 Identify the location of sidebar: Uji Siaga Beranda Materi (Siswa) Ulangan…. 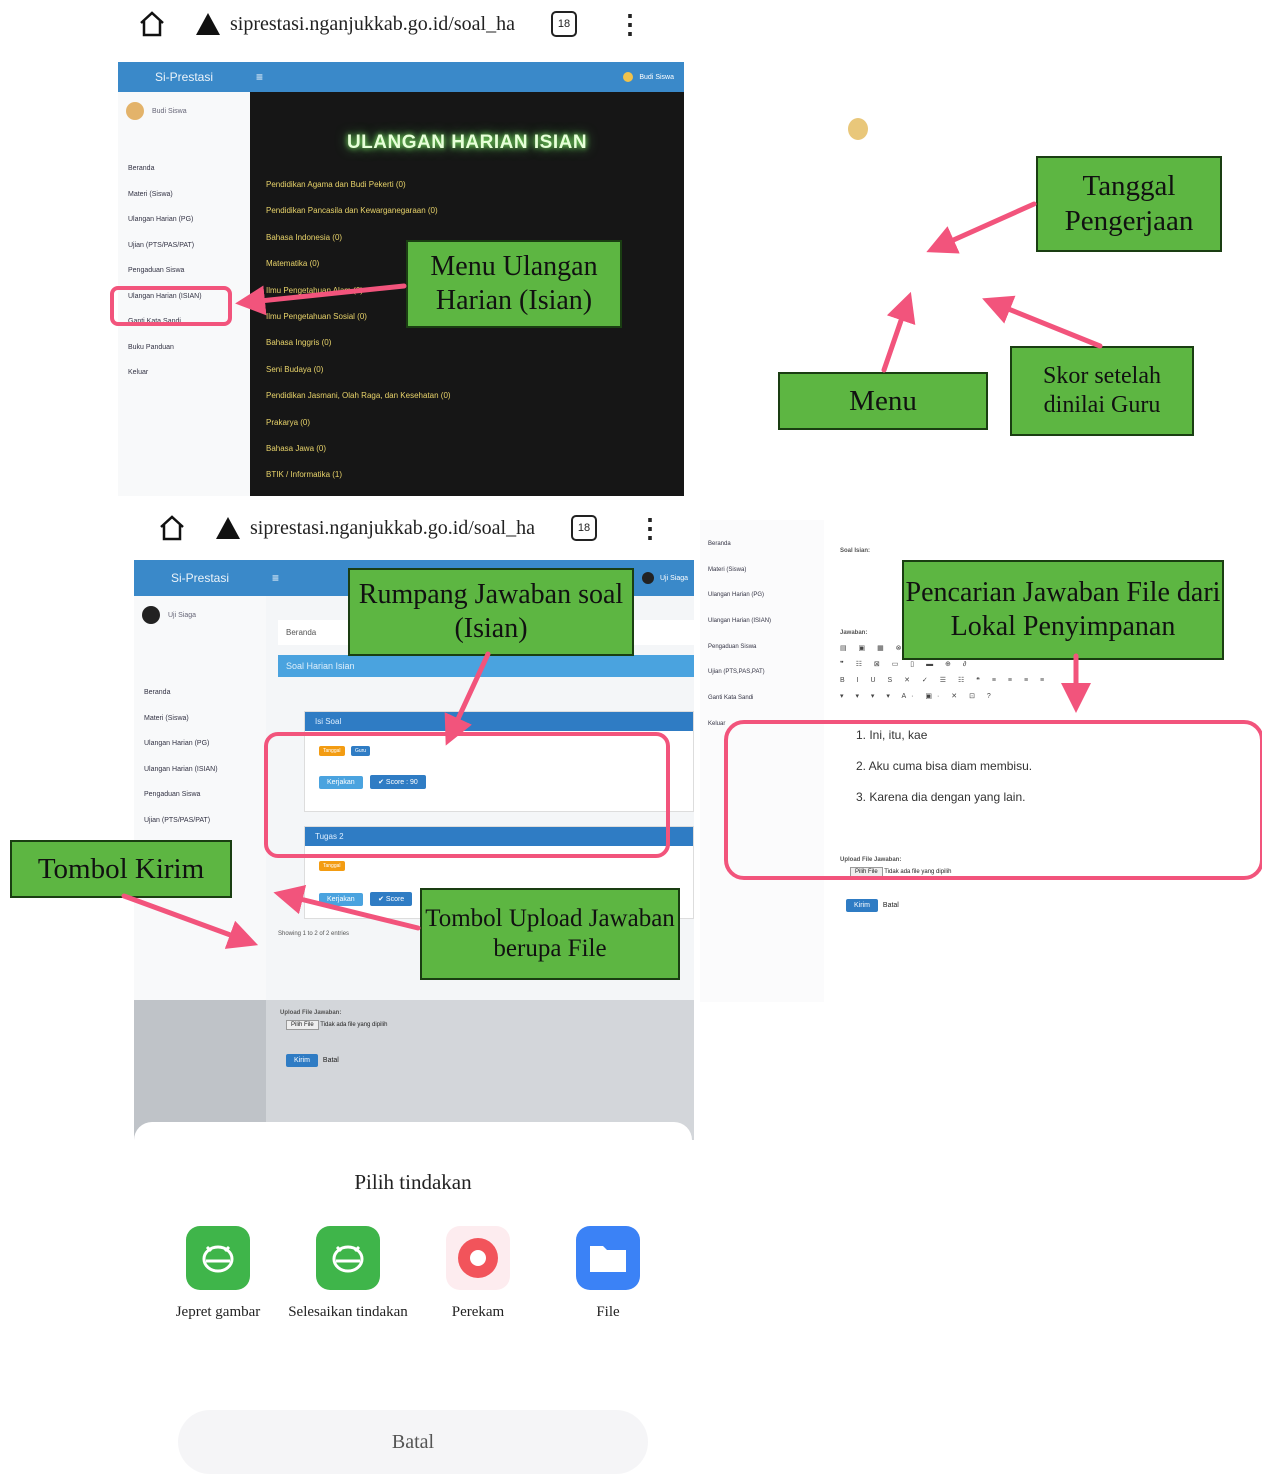
(200, 798).